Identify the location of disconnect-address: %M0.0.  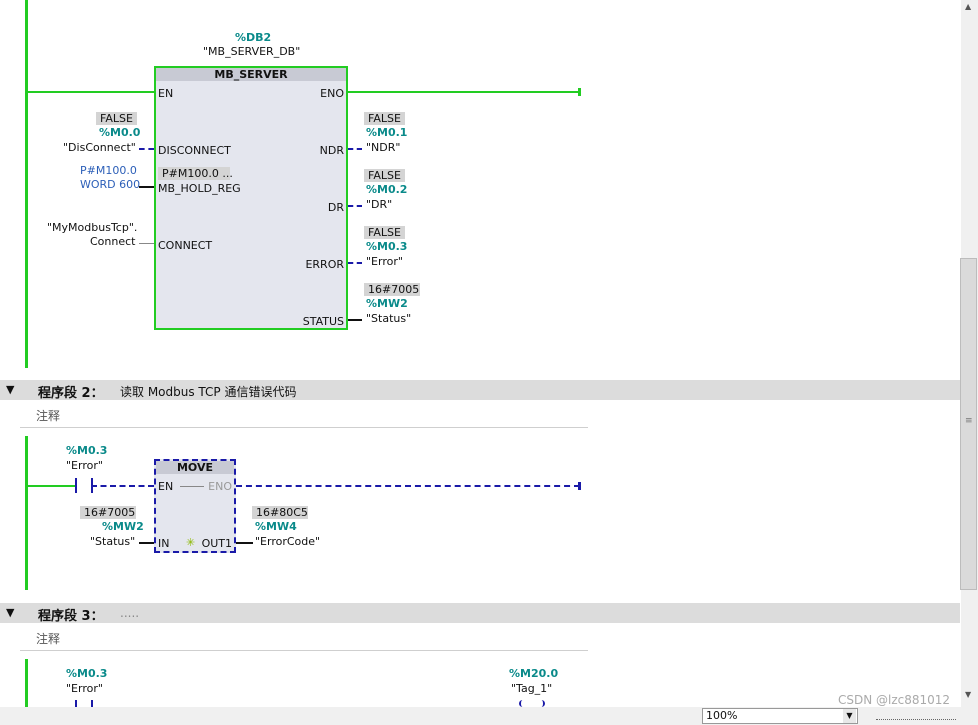
(120, 132).